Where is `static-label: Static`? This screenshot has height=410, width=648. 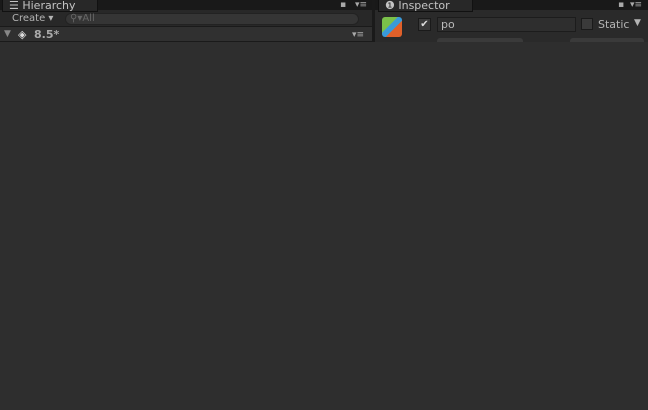
static-label: Static is located at coordinates (614, 24).